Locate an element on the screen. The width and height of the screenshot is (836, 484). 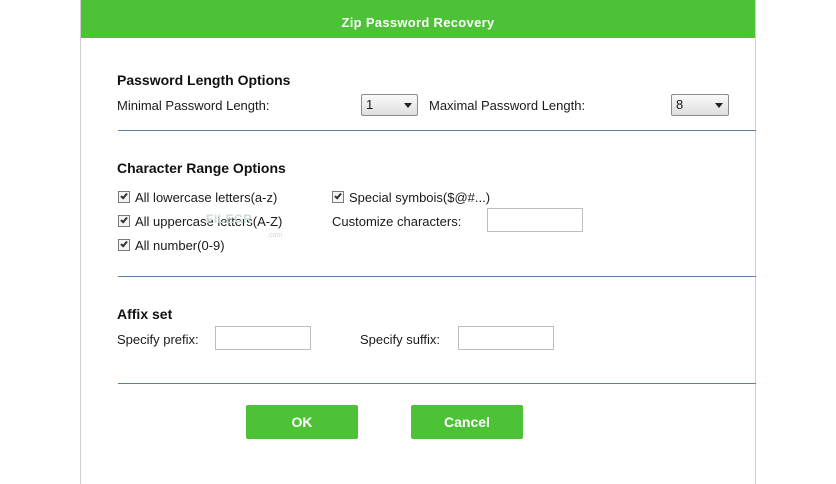
min-length-label: Minimal Password Length: is located at coordinates (193, 105).